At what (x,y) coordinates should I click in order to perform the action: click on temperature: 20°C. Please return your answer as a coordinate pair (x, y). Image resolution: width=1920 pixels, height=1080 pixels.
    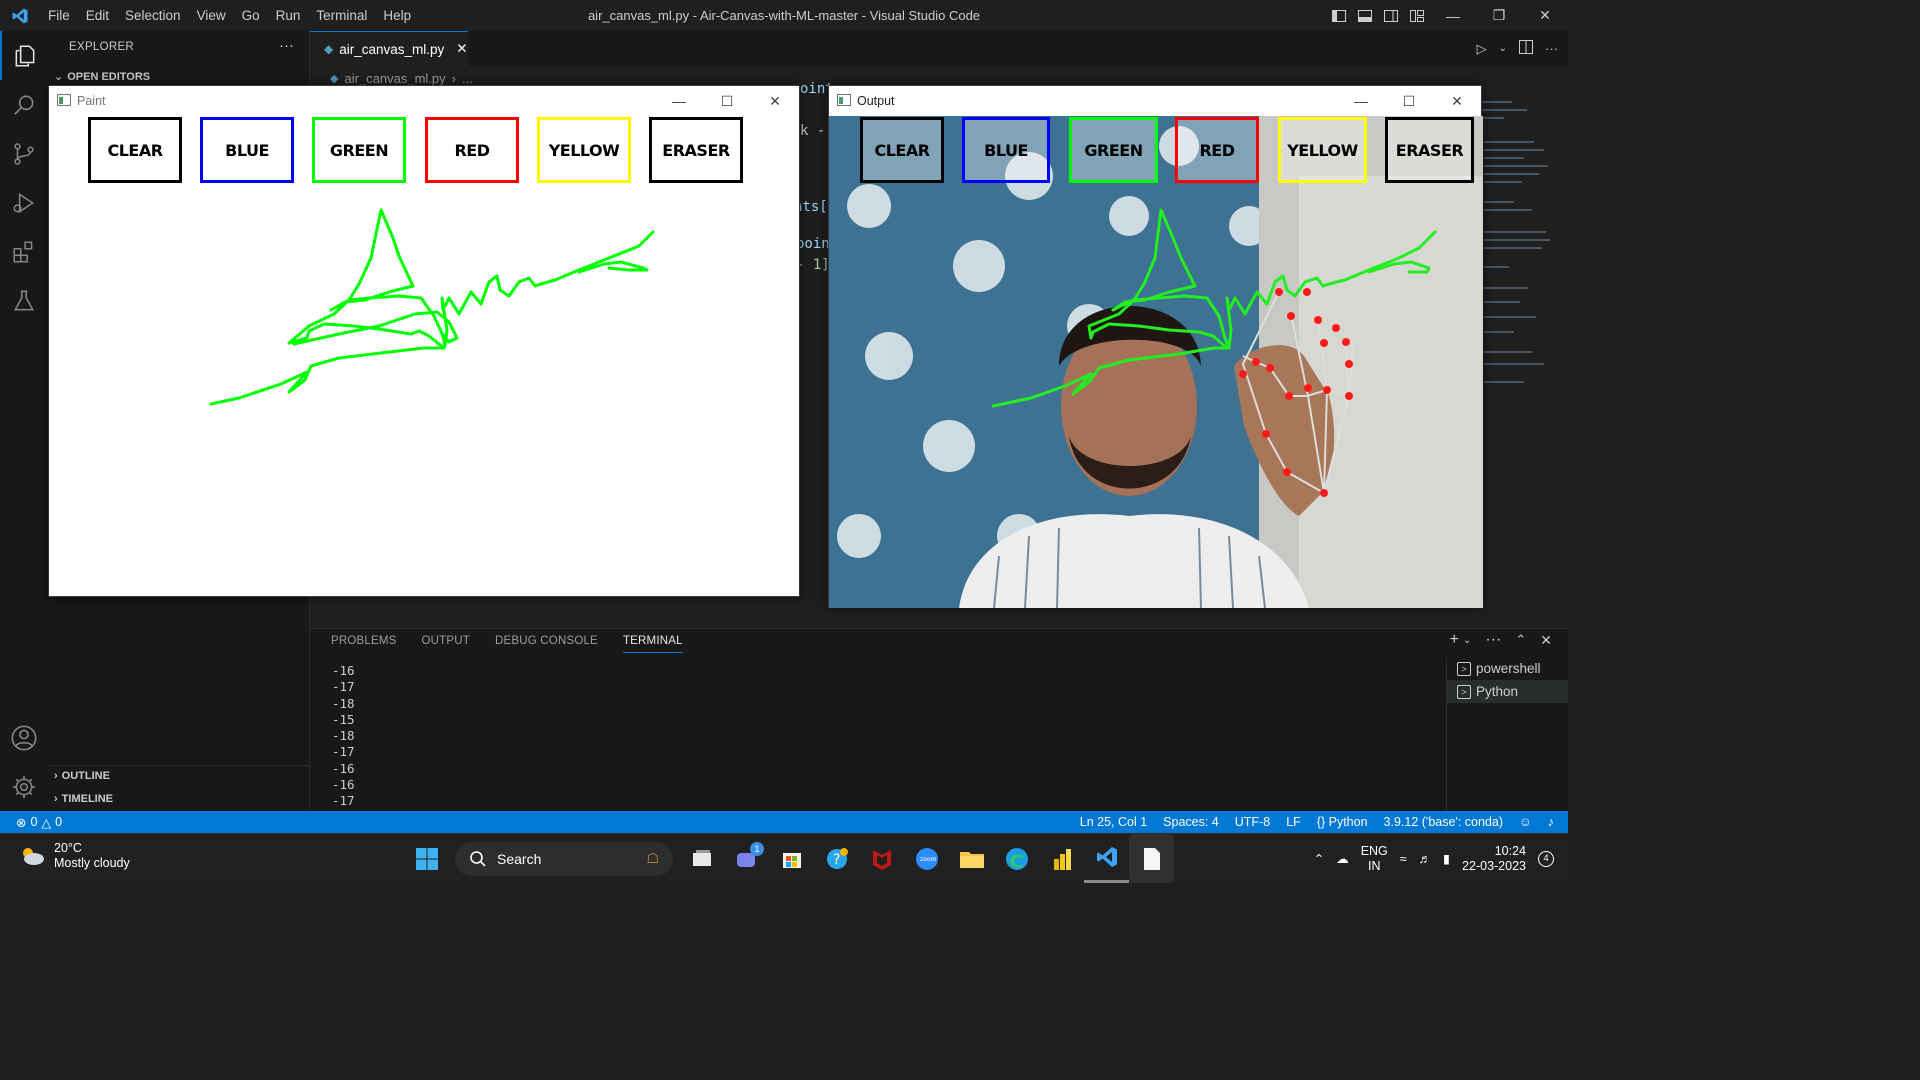
    Looking at the image, I should click on (68, 848).